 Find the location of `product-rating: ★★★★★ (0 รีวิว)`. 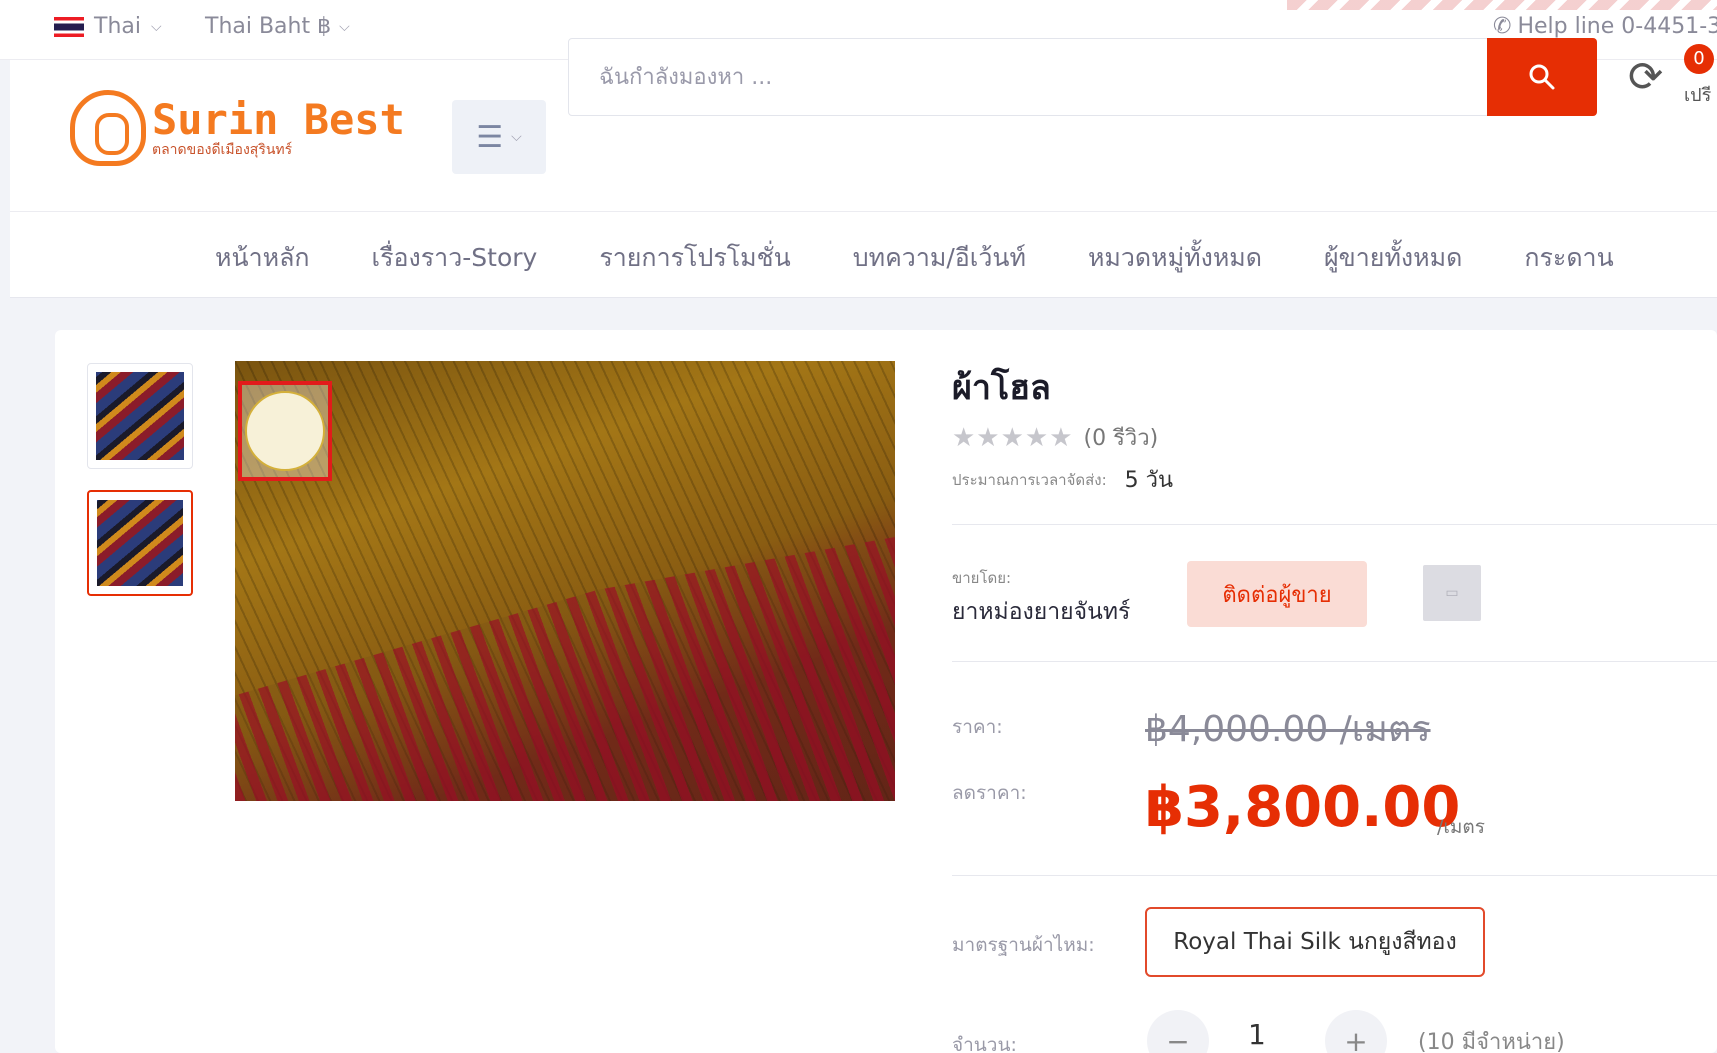

product-rating: ★★★★★ (0 รีวิว) is located at coordinates (1055, 437).